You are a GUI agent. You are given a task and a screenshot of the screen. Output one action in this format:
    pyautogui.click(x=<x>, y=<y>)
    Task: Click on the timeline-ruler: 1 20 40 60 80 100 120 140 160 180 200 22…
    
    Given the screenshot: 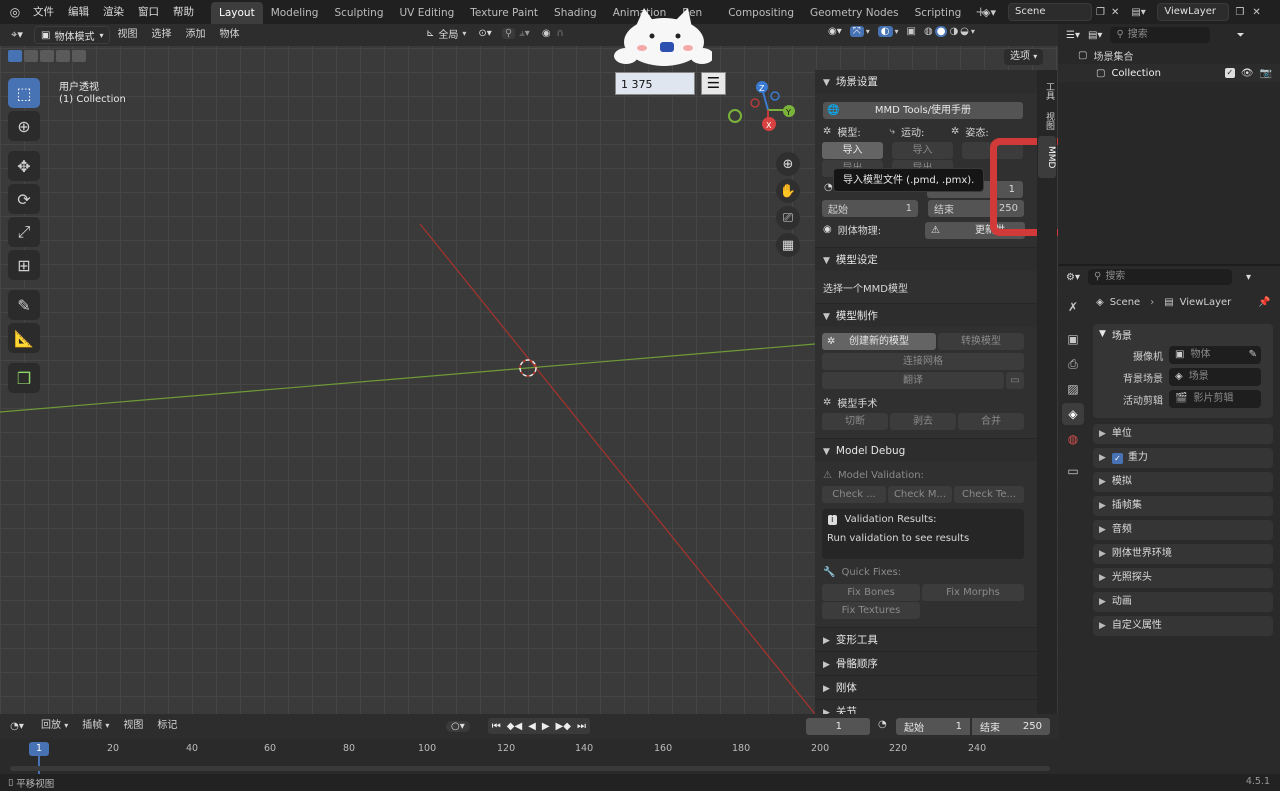 What is the action you would take?
    pyautogui.click(x=529, y=757)
    